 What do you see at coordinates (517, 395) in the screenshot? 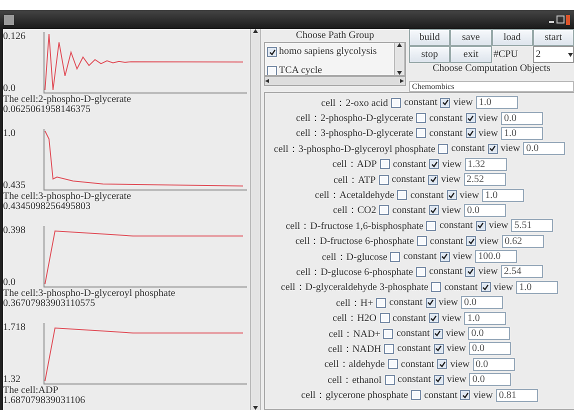
I see `value-field: 0.81` at bounding box center [517, 395].